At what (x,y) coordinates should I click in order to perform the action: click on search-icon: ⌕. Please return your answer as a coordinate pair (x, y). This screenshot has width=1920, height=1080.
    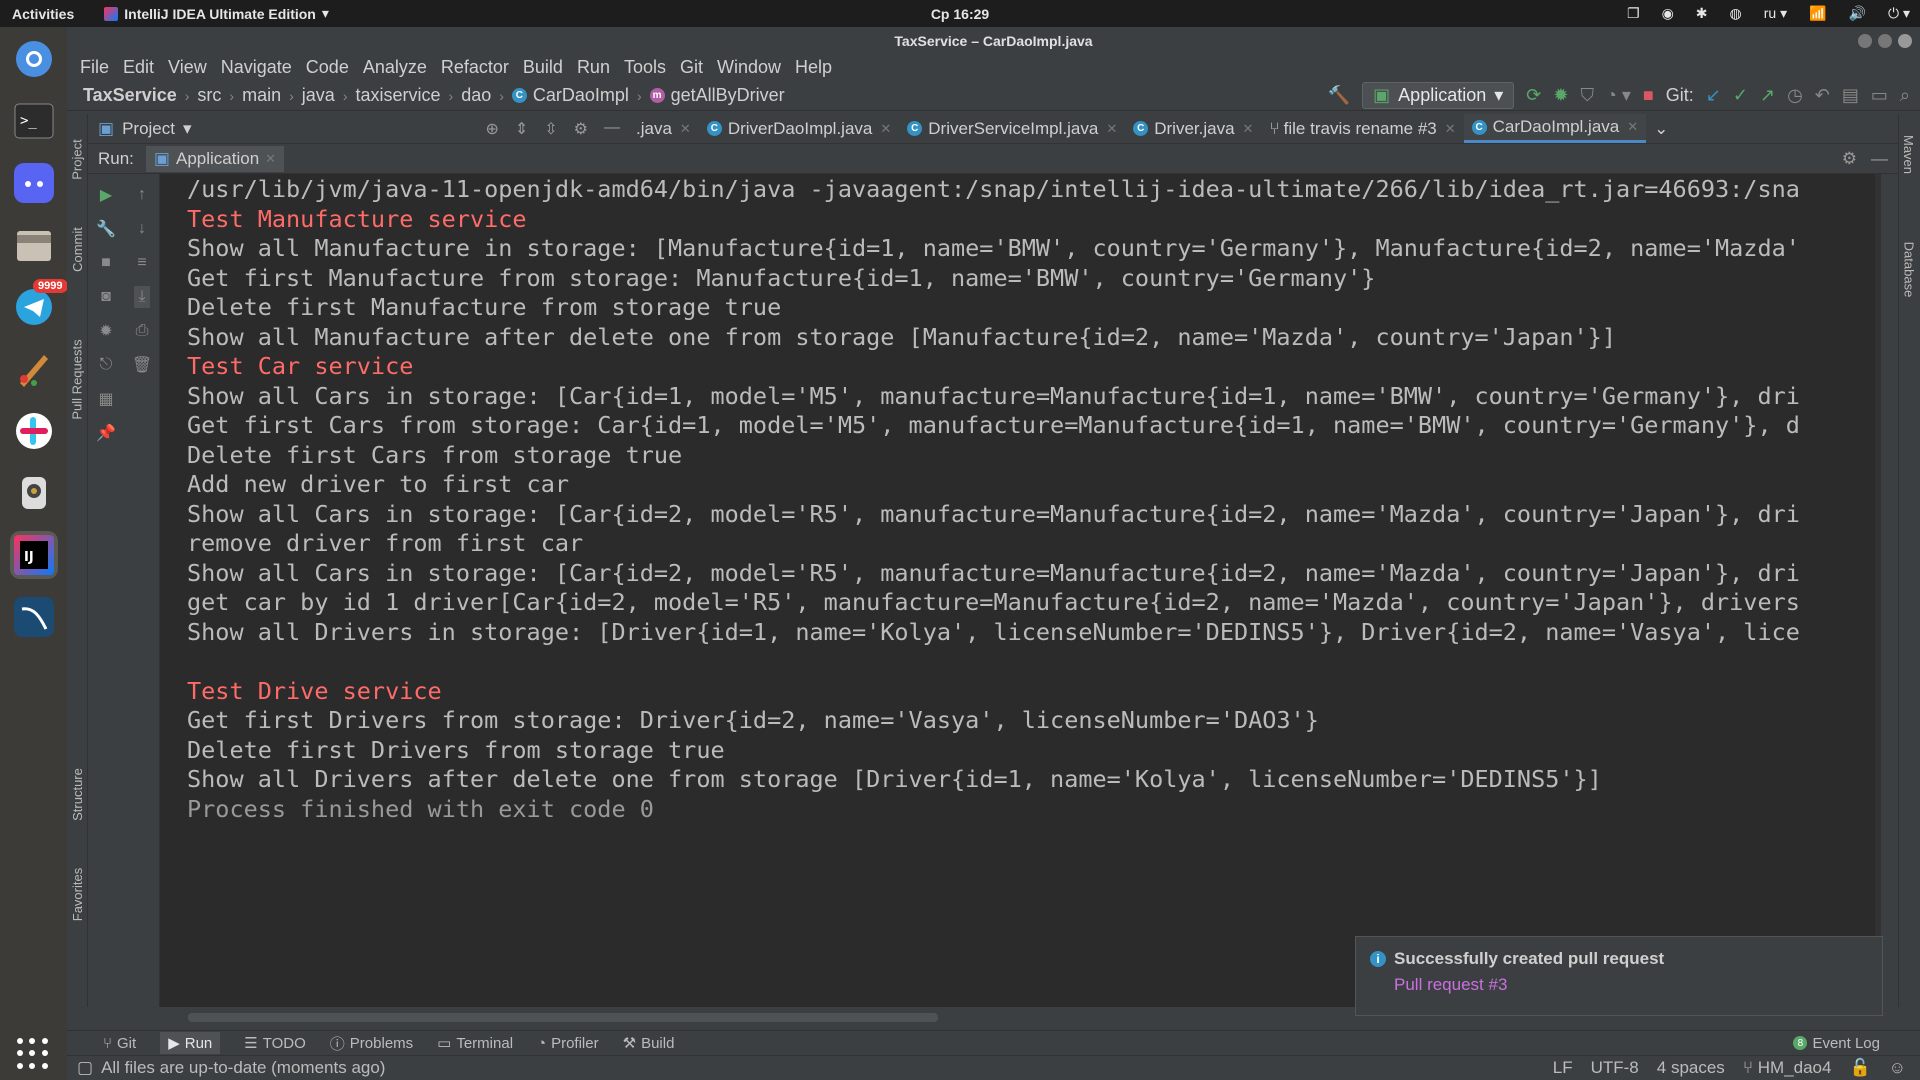
    Looking at the image, I should click on (1905, 95).